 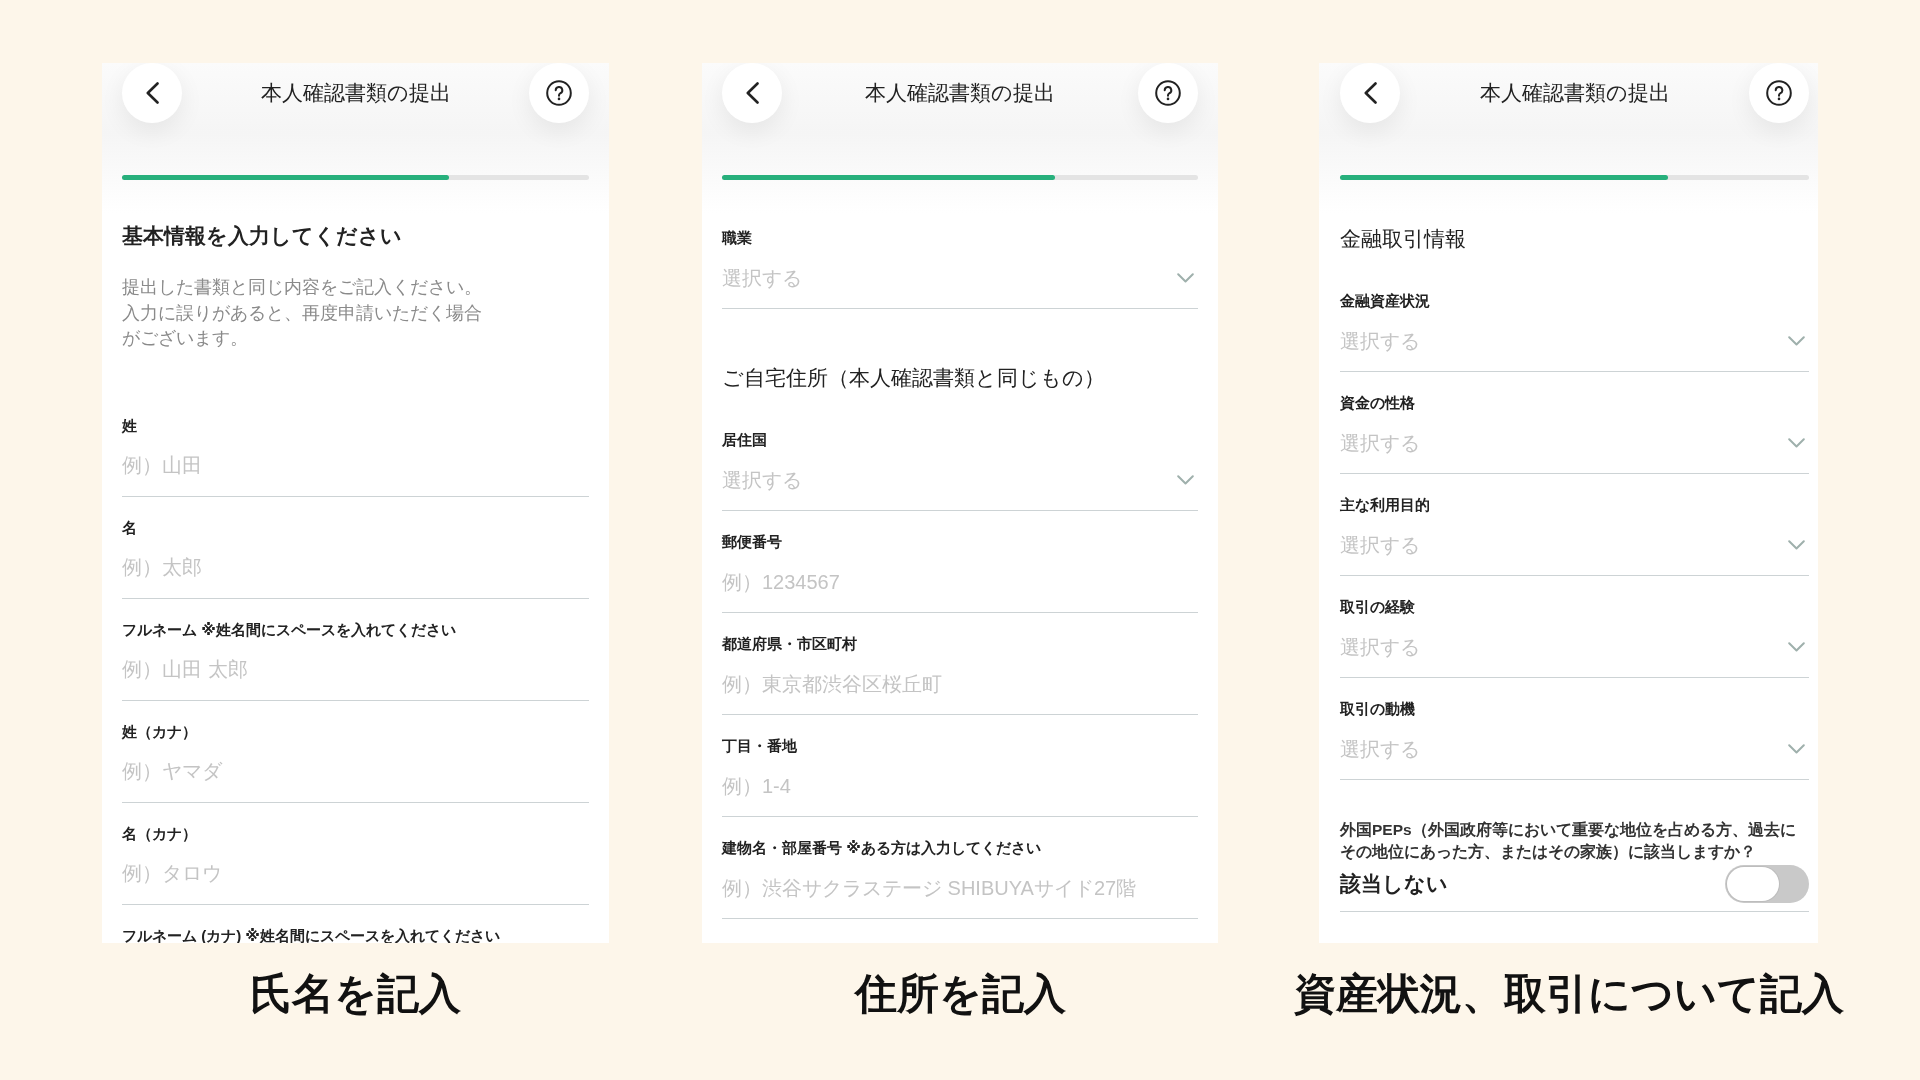 What do you see at coordinates (960, 896) in the screenshot?
I see `text-input-field: 例）渋谷サクラステージ SHIBUYAサイド27階` at bounding box center [960, 896].